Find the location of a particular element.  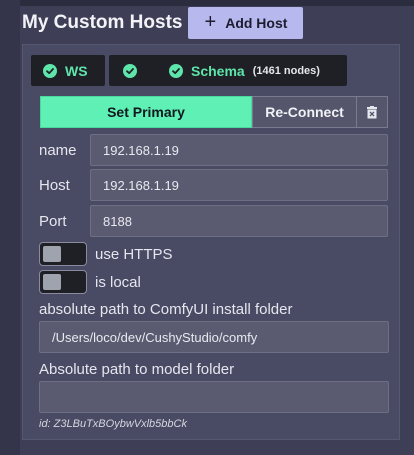

set-primary-button: Set Primary is located at coordinates (146, 112).